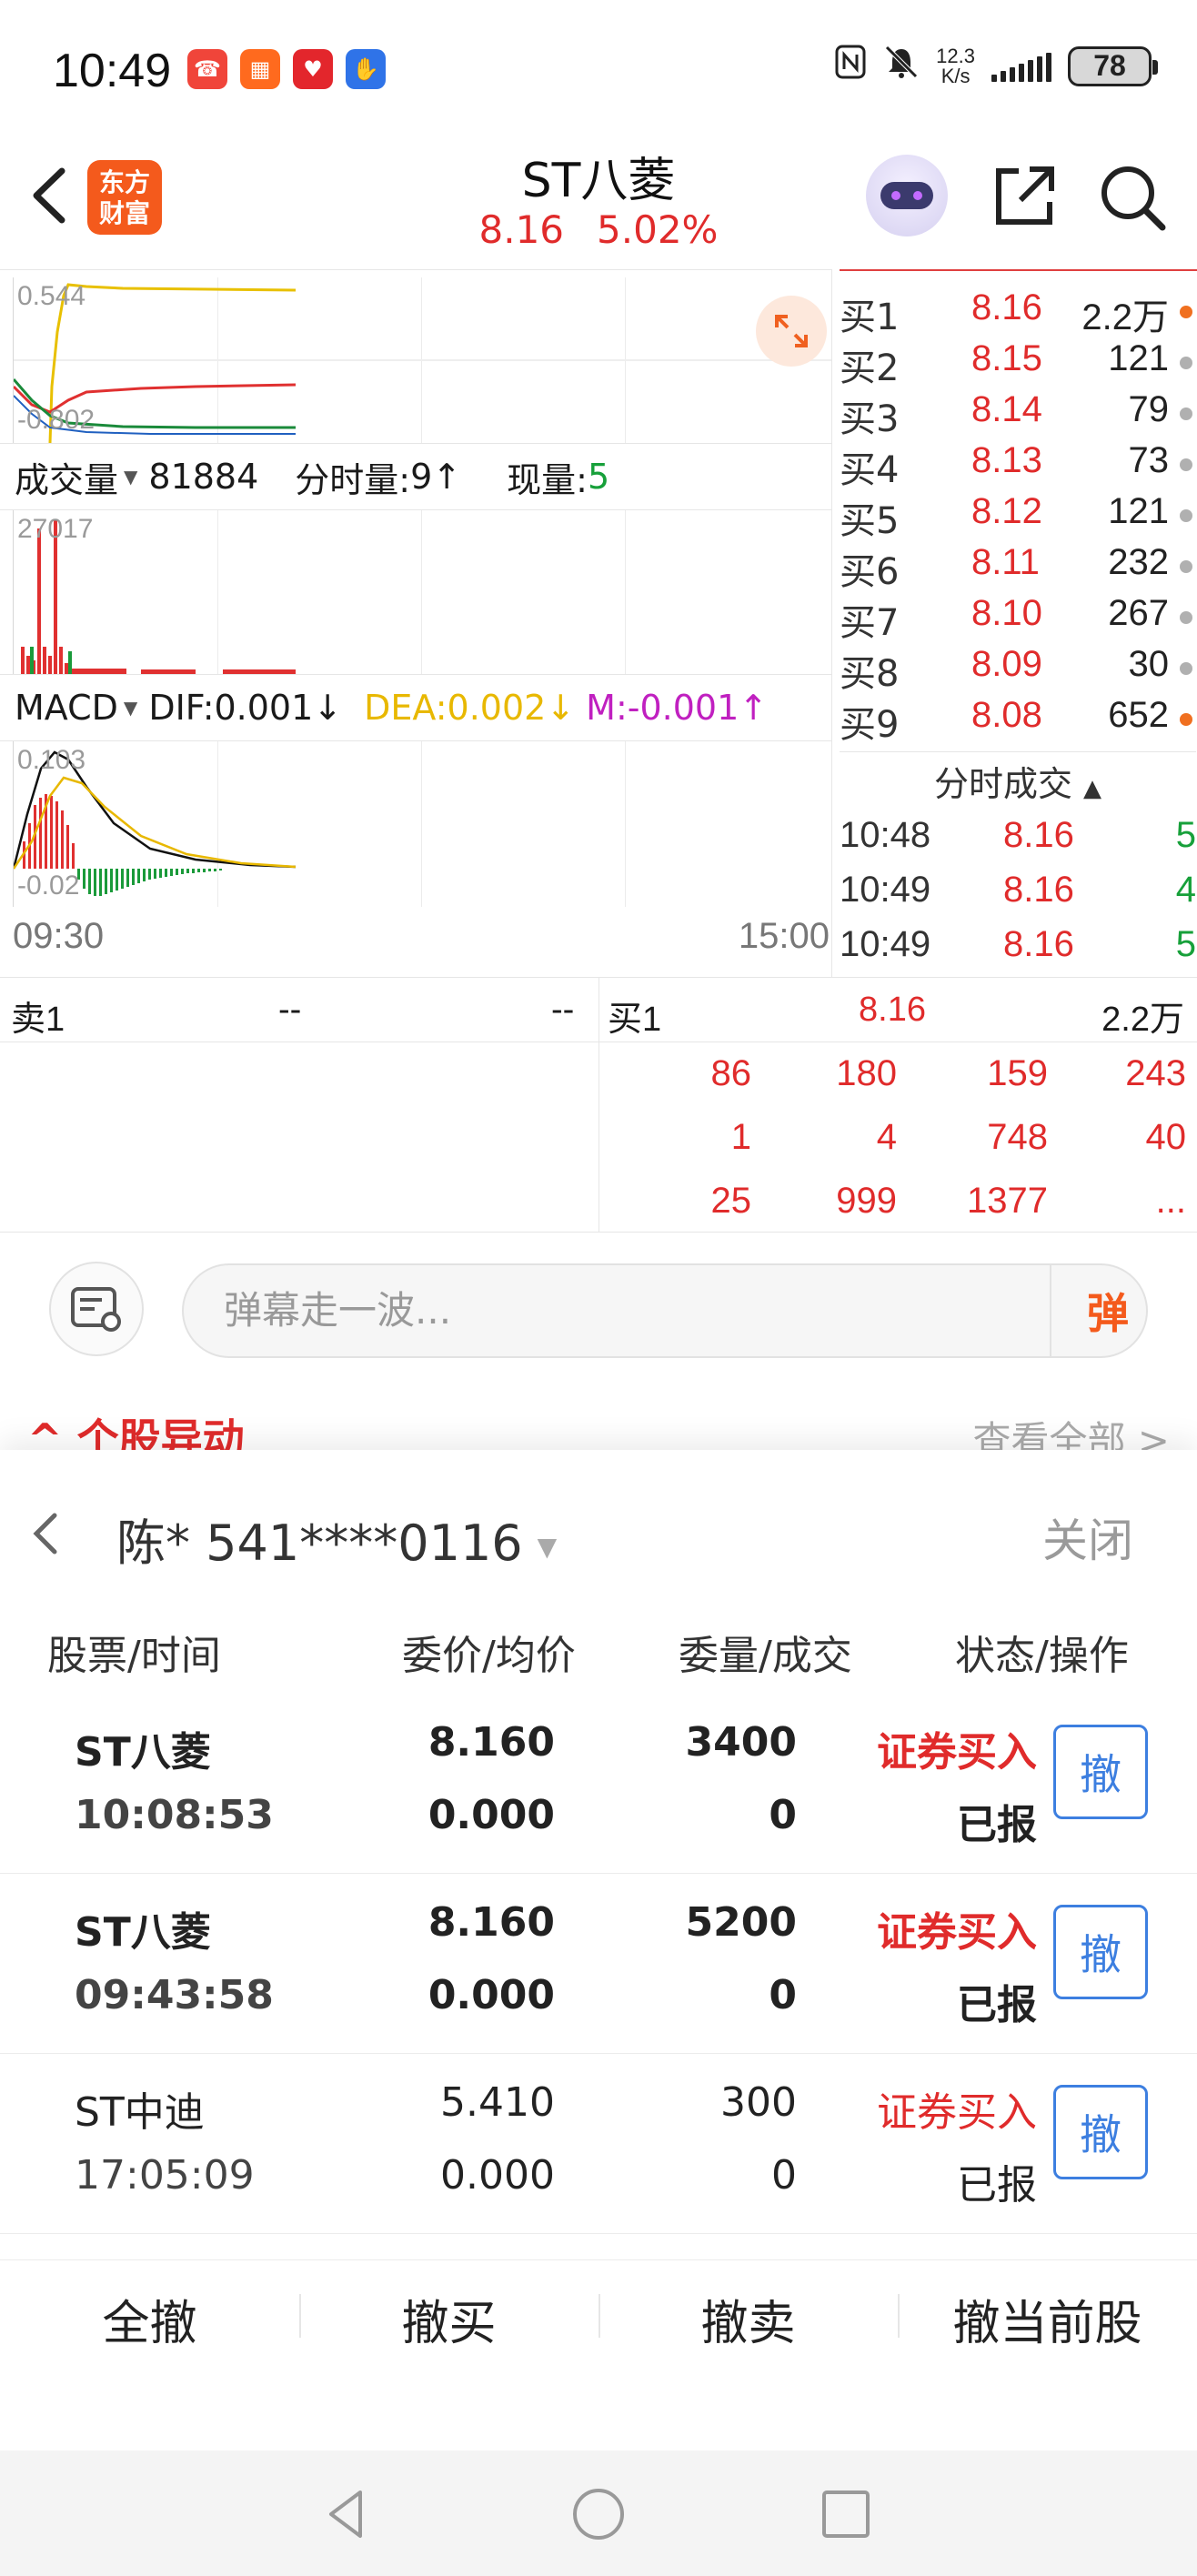  Describe the element at coordinates (870, 674) in the screenshot. I see `bid-level-label: 买8` at that location.